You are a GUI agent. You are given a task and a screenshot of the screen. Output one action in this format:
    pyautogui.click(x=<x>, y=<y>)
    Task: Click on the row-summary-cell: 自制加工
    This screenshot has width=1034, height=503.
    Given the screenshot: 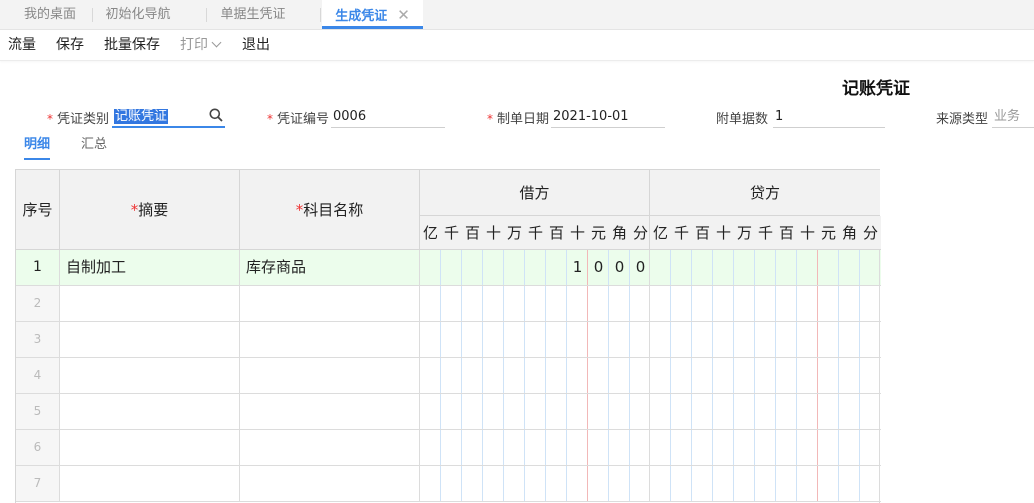 What is the action you would take?
    pyautogui.click(x=150, y=267)
    